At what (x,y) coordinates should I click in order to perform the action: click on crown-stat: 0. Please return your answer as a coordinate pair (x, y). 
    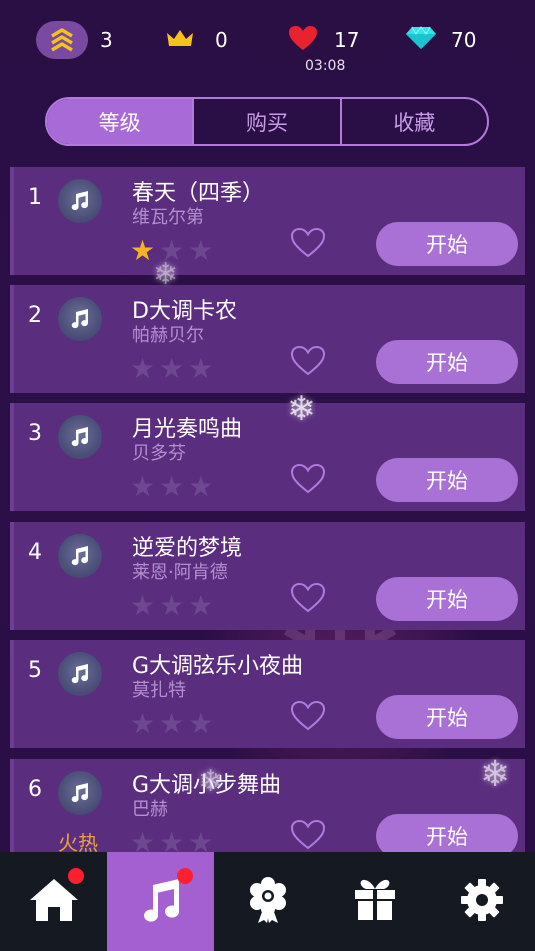
    Looking at the image, I should click on (196, 40).